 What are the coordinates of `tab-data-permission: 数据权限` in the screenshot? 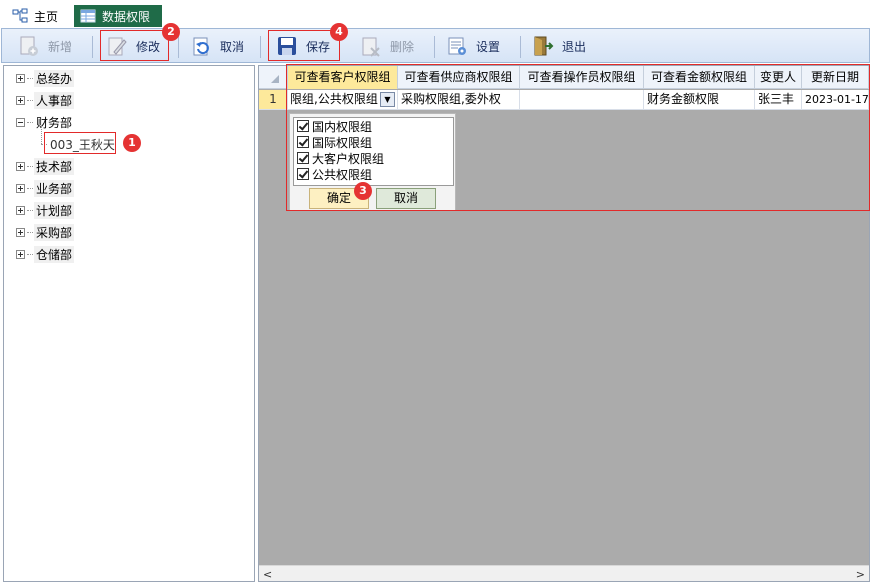 It's located at (118, 16).